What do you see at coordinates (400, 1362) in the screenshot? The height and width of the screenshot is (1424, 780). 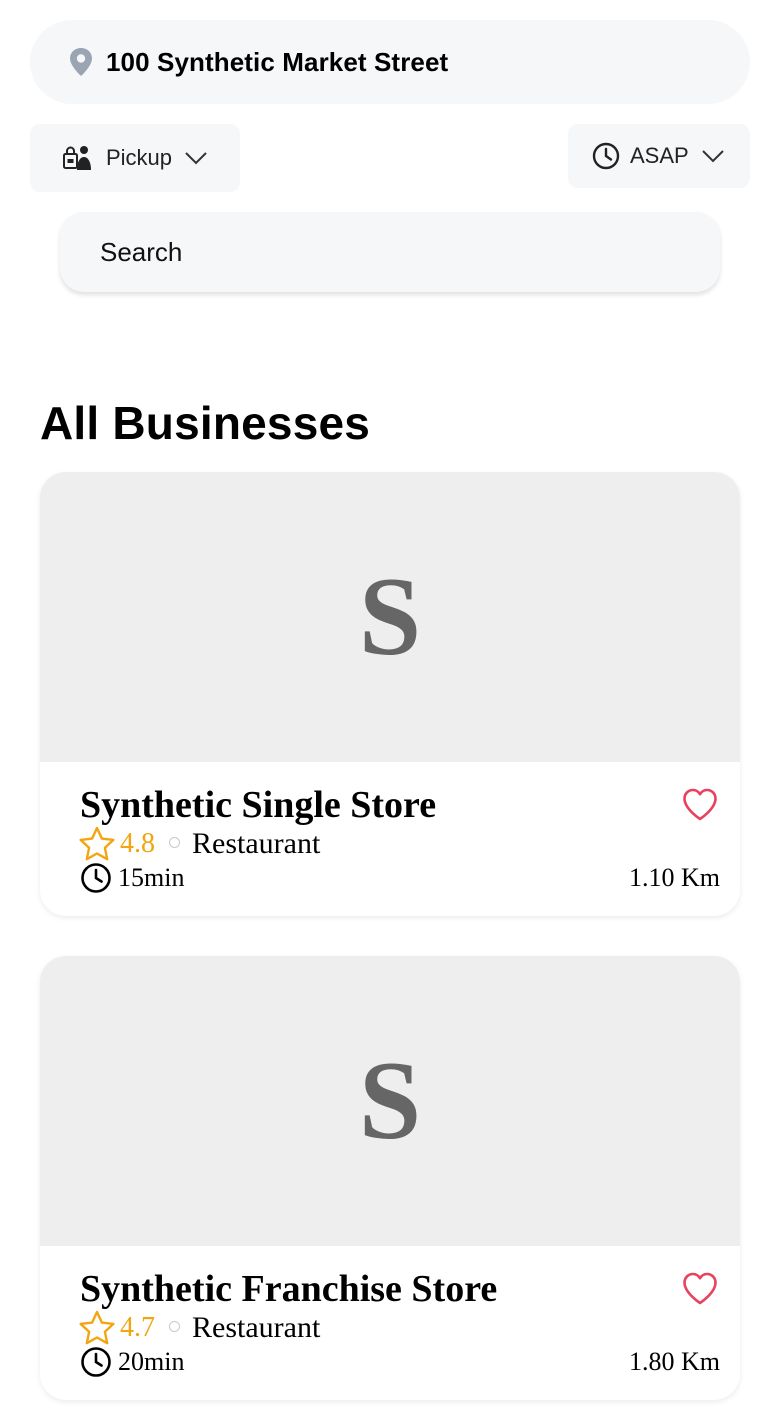 I see `business-bottom-row: 20min 1.80 Km` at bounding box center [400, 1362].